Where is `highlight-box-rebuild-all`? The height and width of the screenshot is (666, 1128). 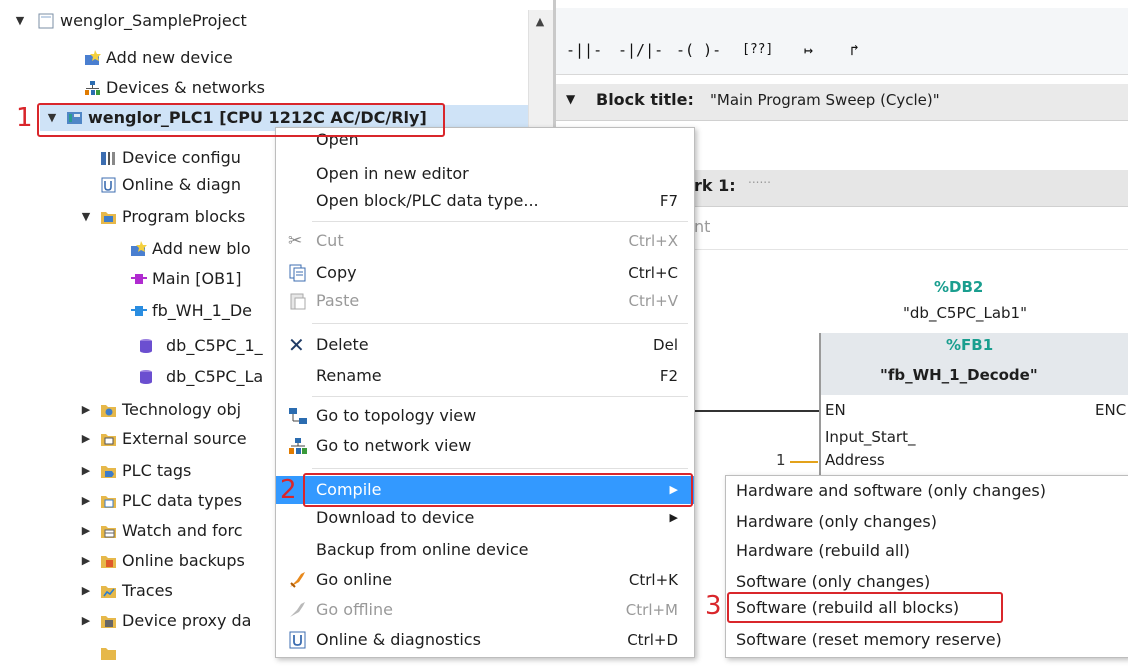
highlight-box-rebuild-all is located at coordinates (865, 607).